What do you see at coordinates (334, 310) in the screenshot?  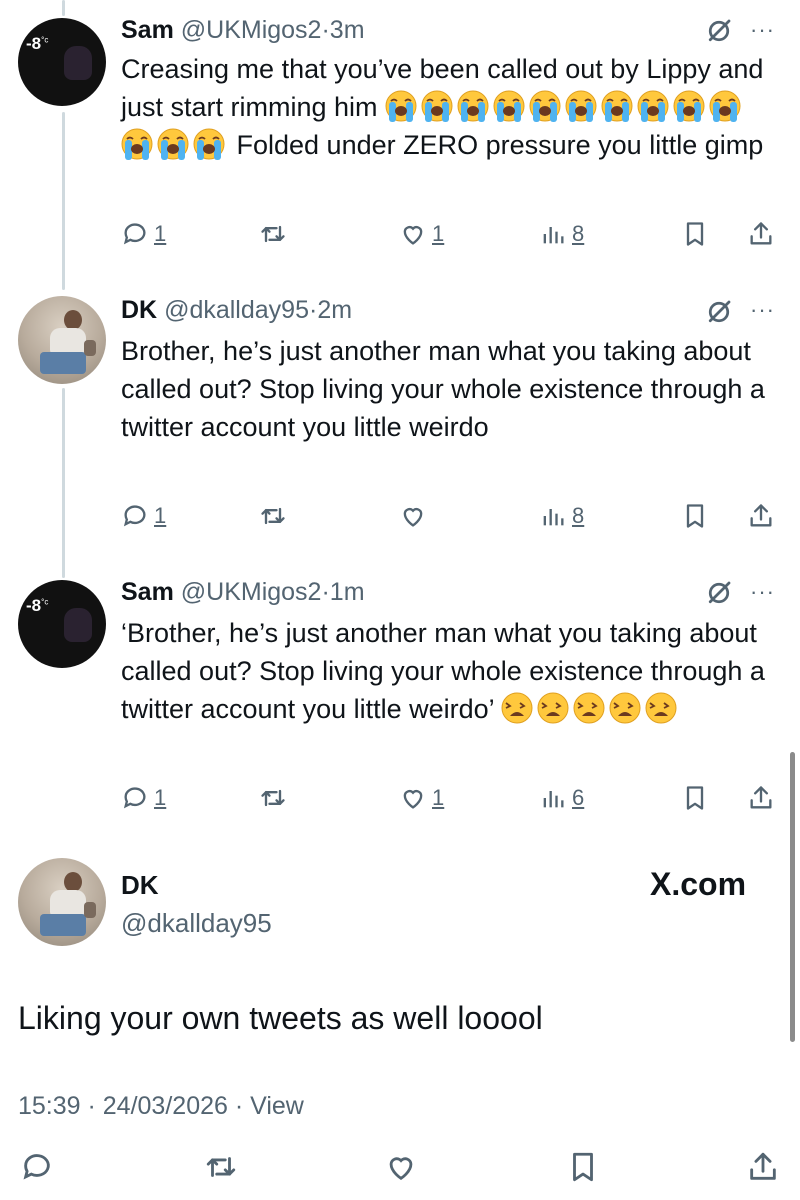 I see `timestamp: 2m` at bounding box center [334, 310].